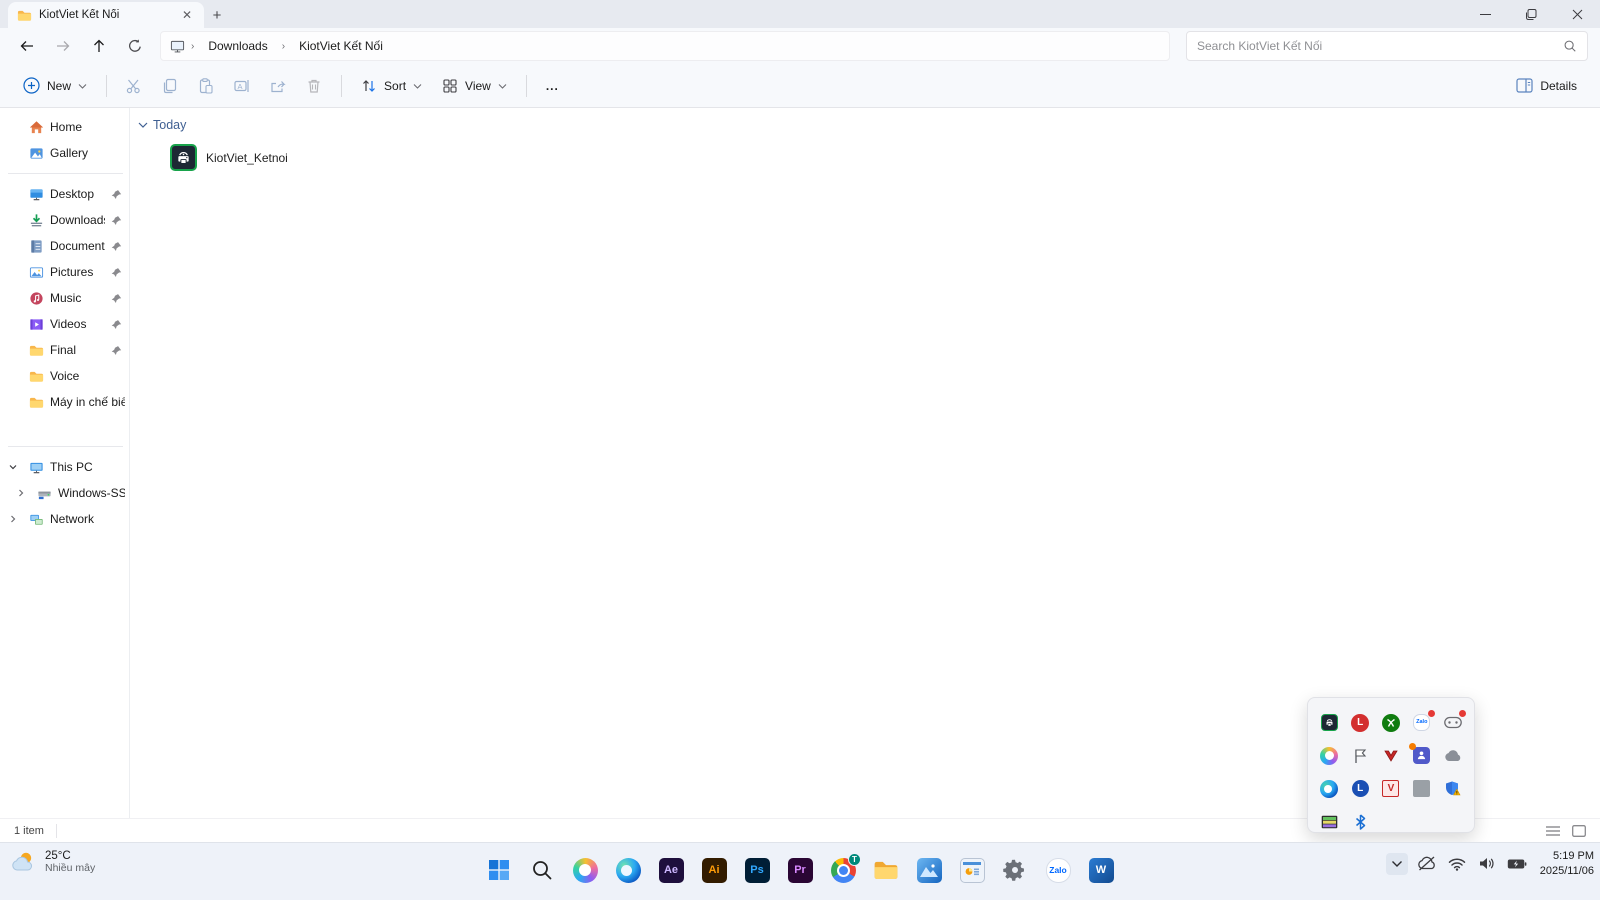 This screenshot has height=900, width=1600. Describe the element at coordinates (499, 870) in the screenshot. I see `start-button` at that location.